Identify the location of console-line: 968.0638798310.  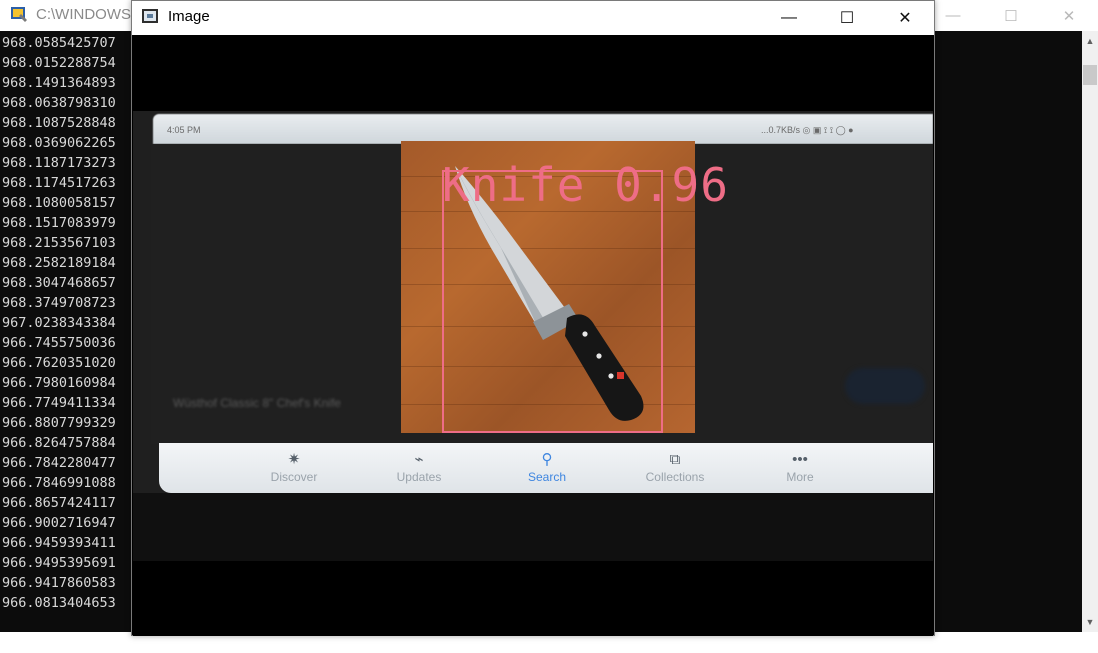
(59, 103).